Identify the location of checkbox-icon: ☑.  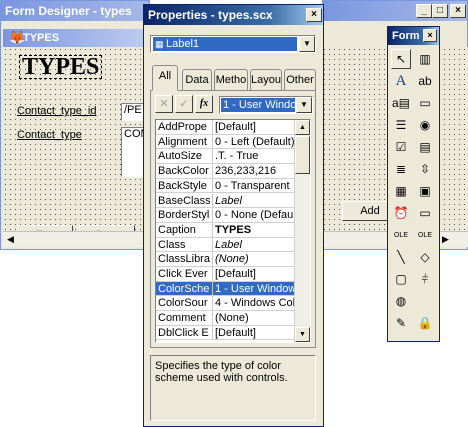
(401, 147).